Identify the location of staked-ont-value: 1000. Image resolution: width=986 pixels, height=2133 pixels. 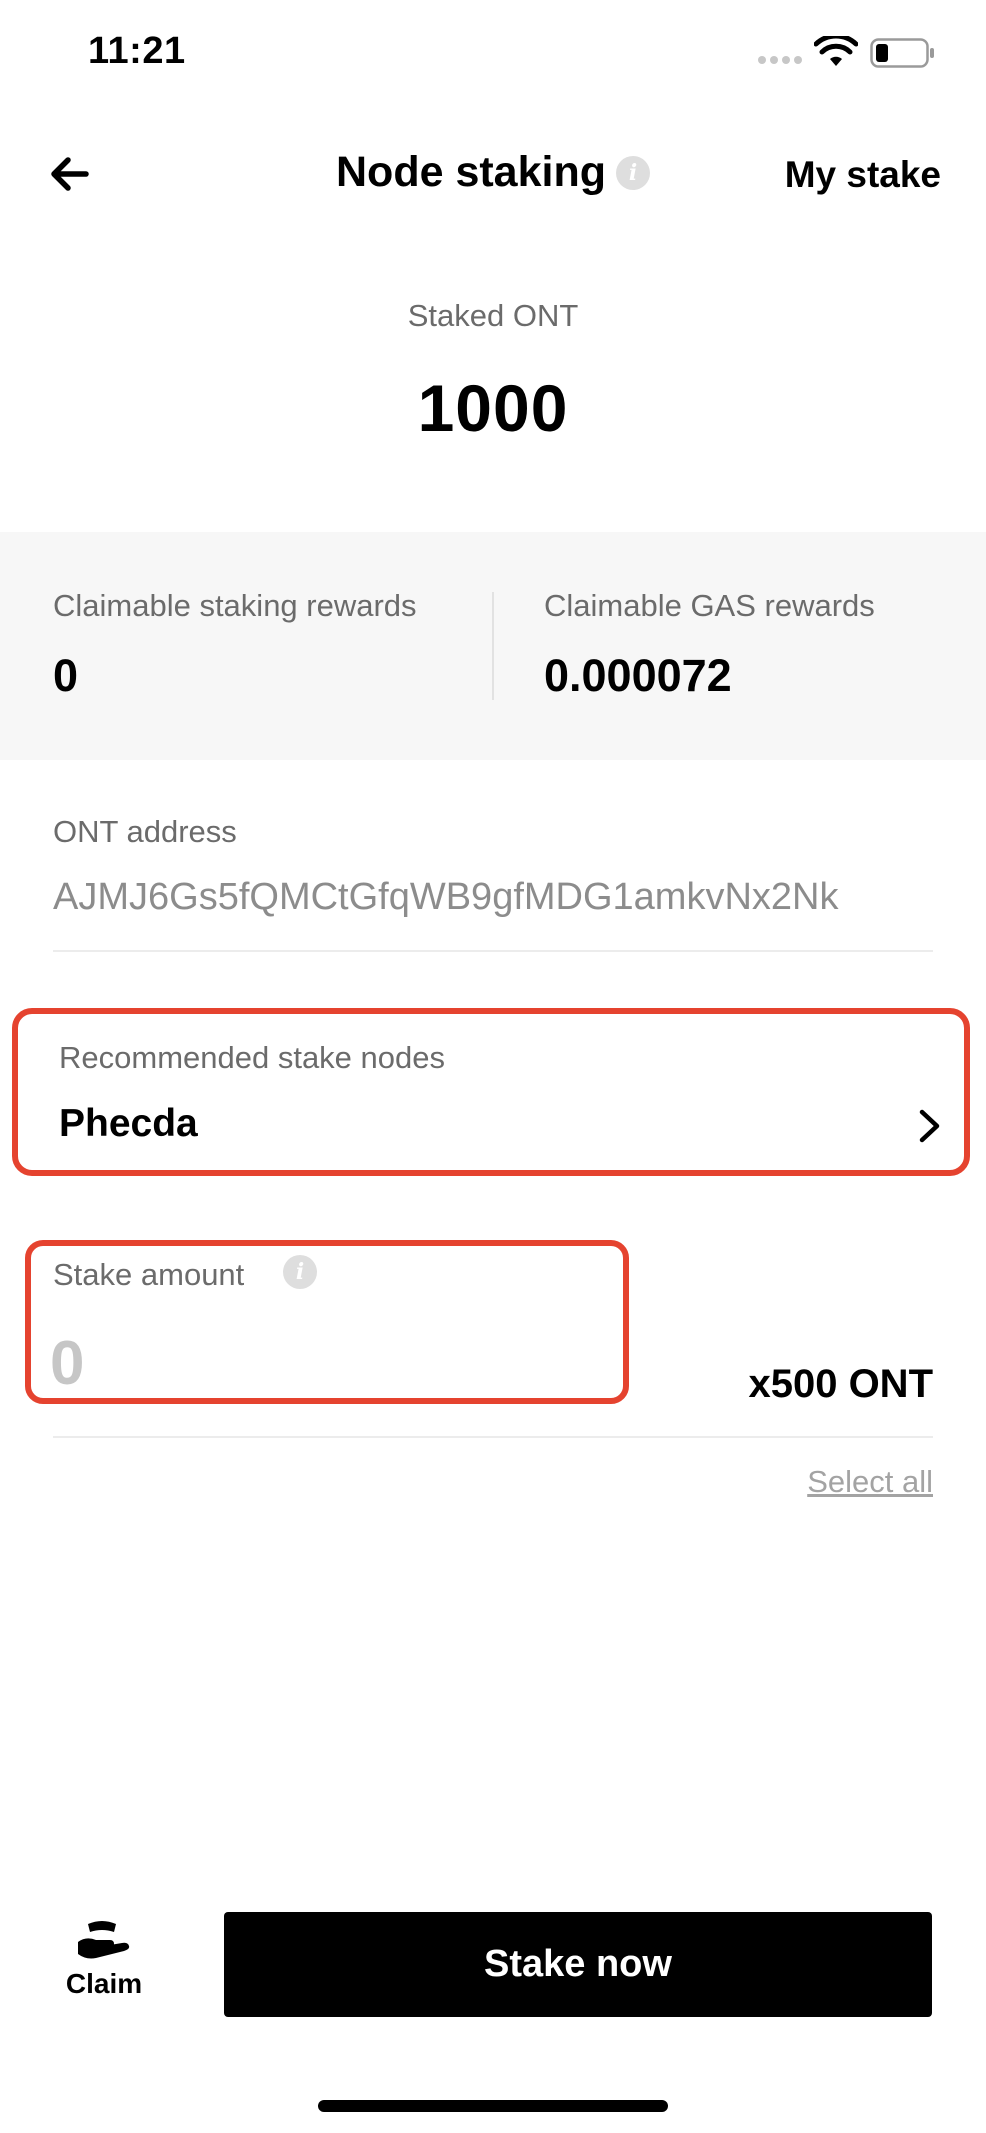
(493, 408).